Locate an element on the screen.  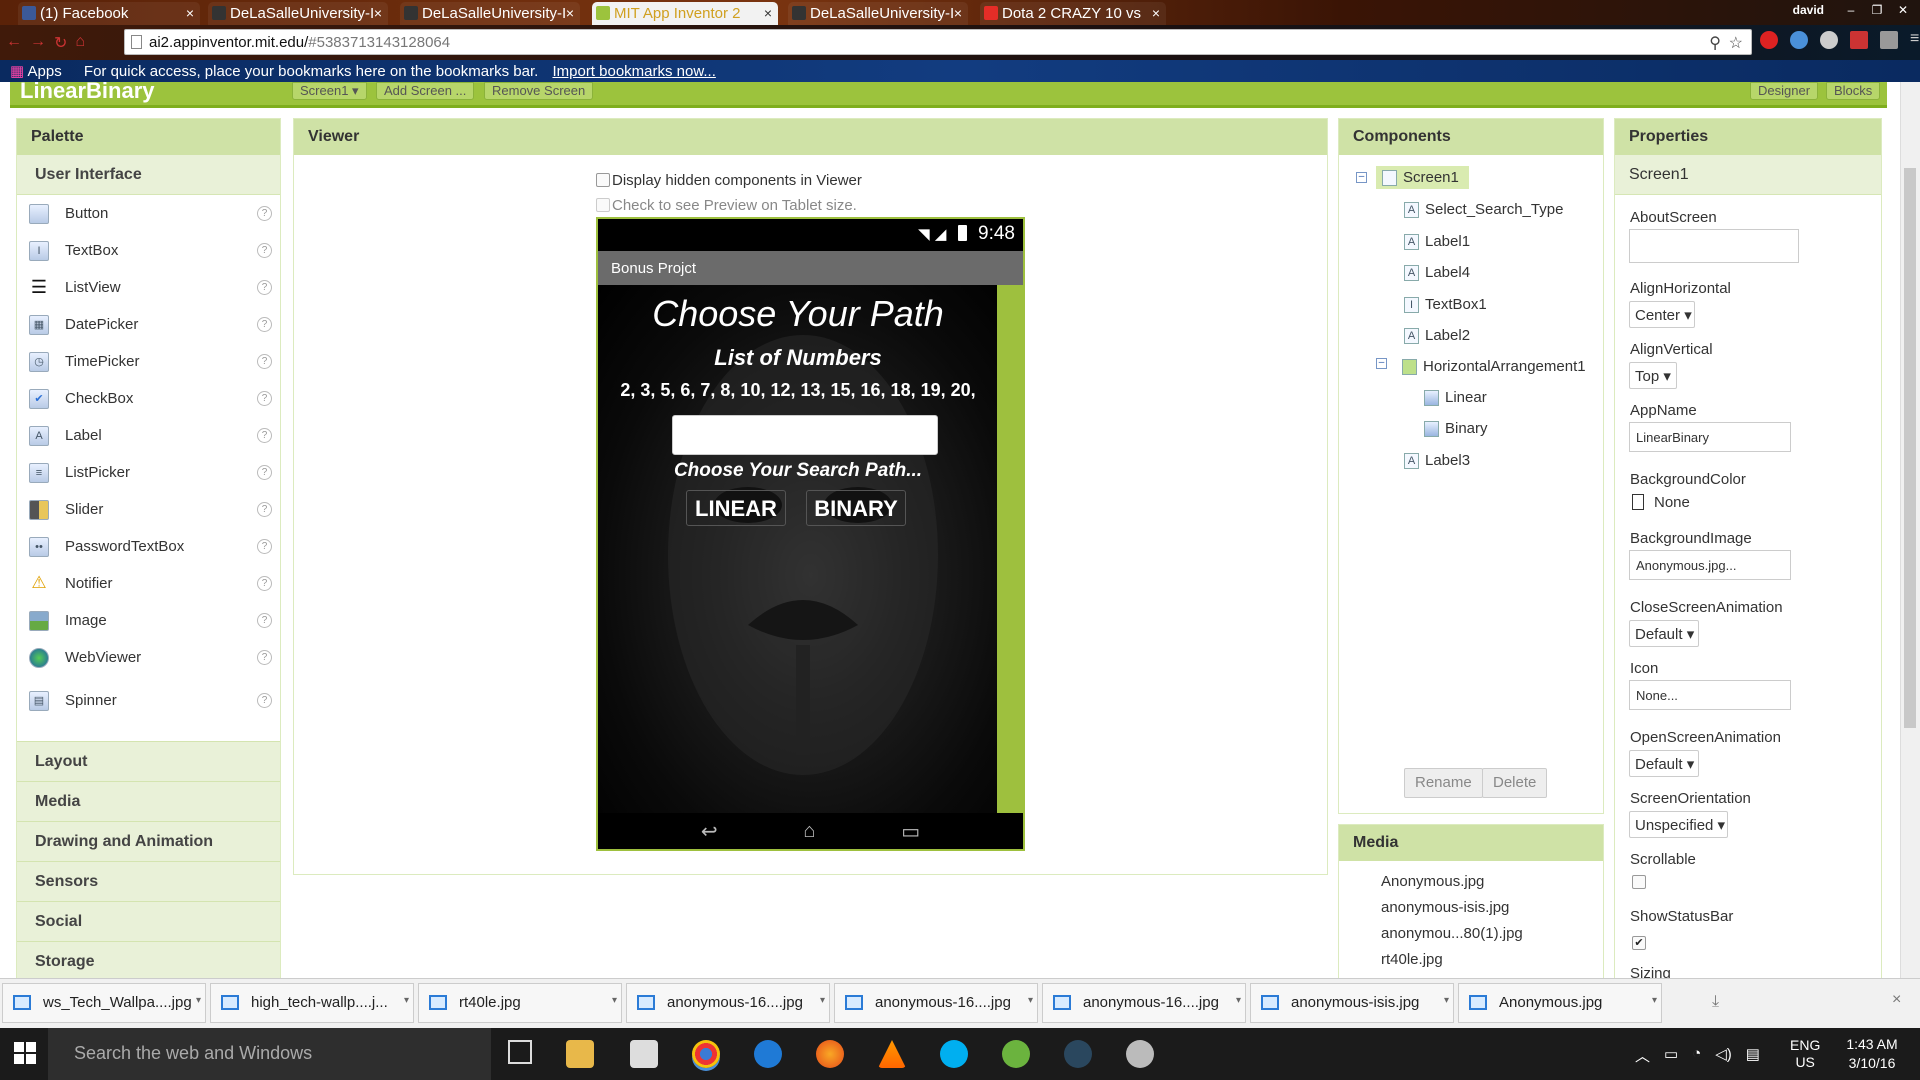
browser-tab-dlsu-2: DeLaSalleUniversity-I × is located at coordinates (490, 13).